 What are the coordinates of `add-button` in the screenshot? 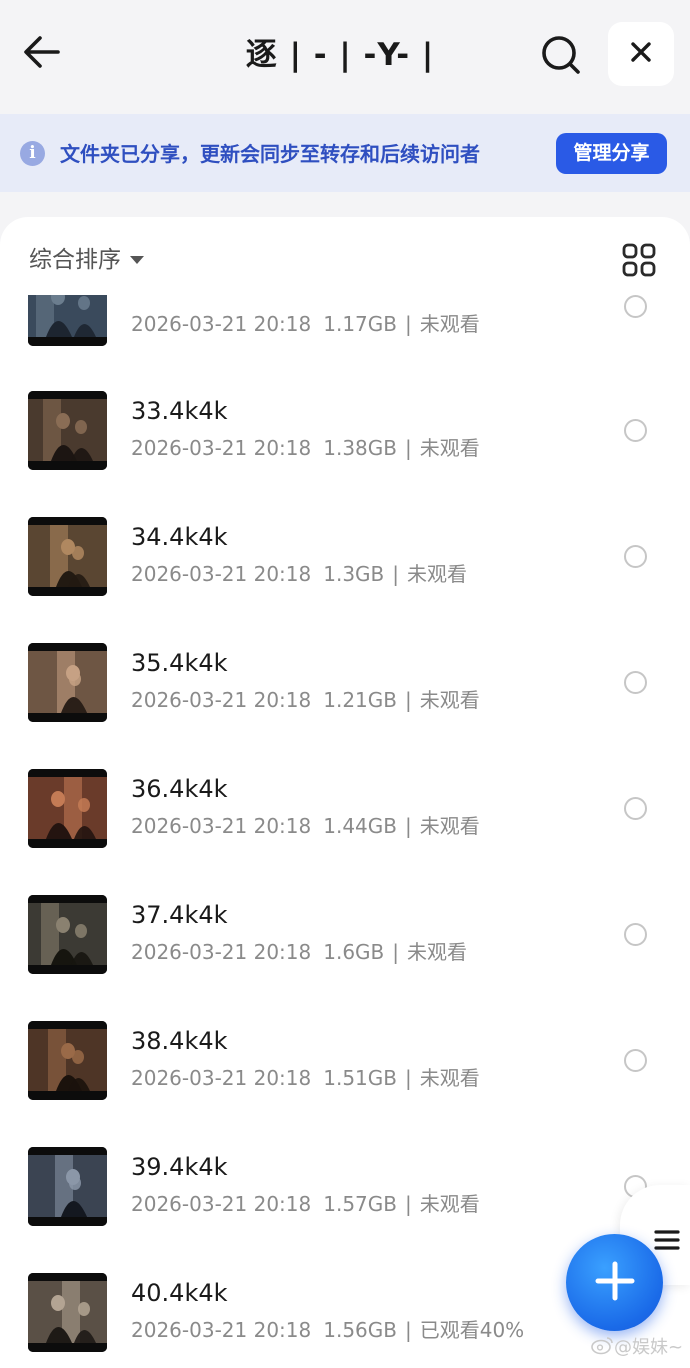 It's located at (614, 1282).